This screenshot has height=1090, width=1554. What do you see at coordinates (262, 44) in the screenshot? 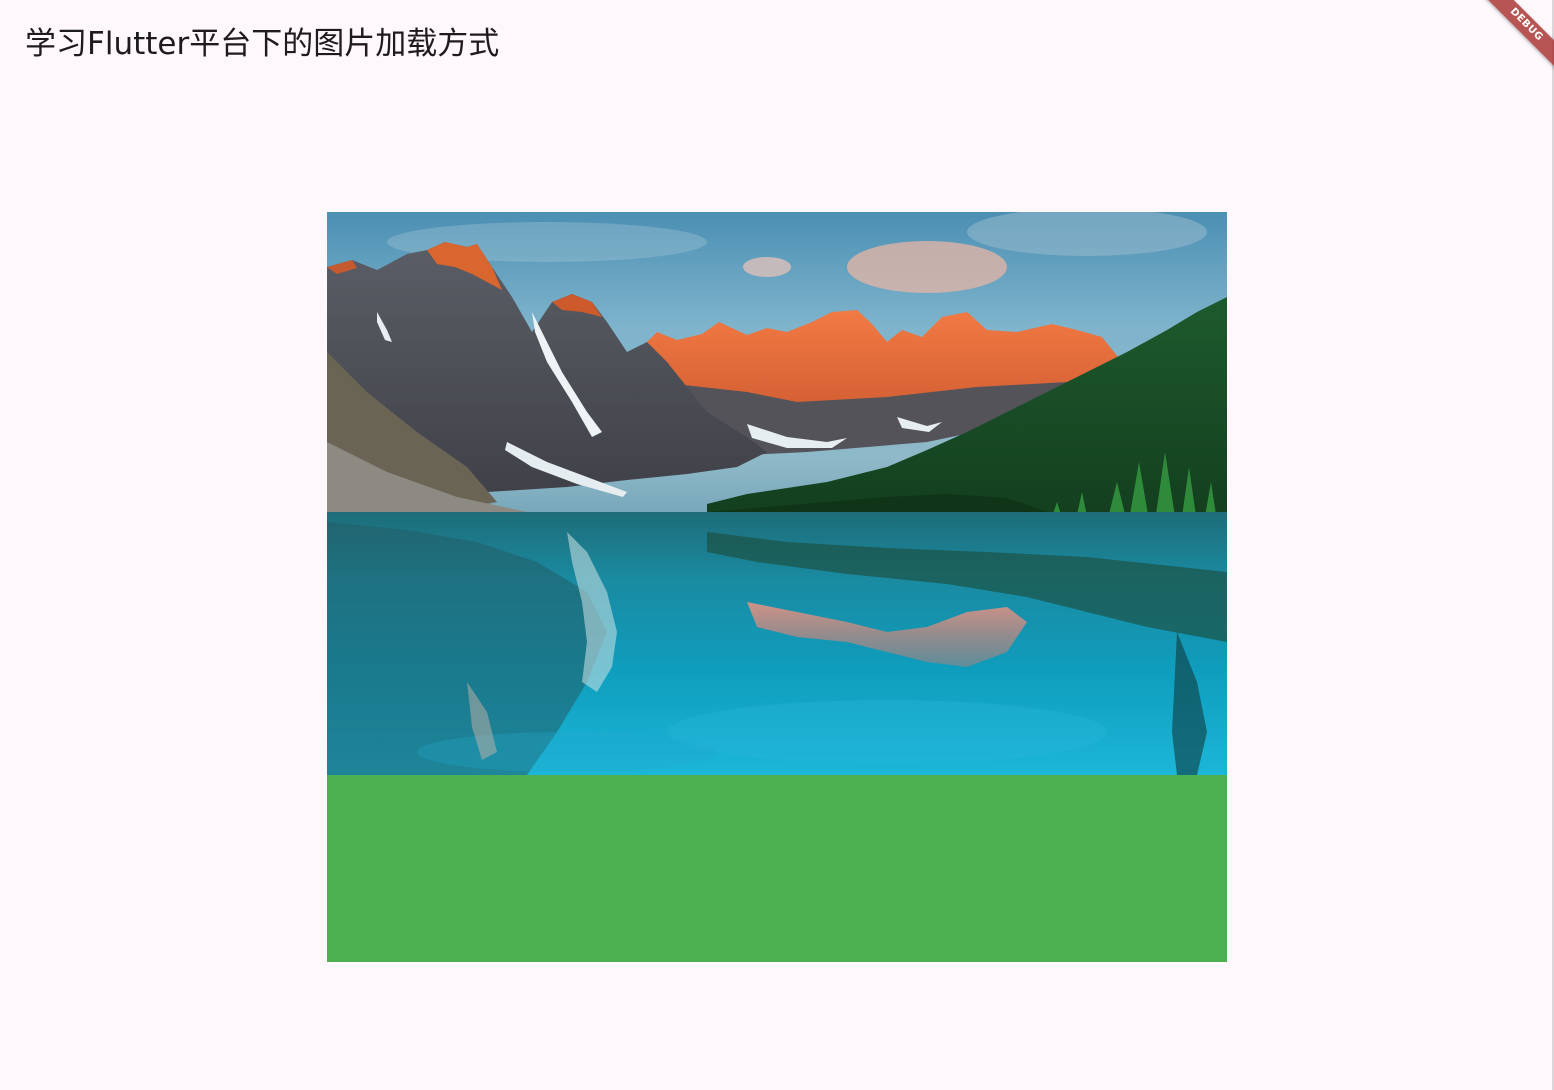
I see `page-title: 学习Flutter平台下的图片加载方式` at bounding box center [262, 44].